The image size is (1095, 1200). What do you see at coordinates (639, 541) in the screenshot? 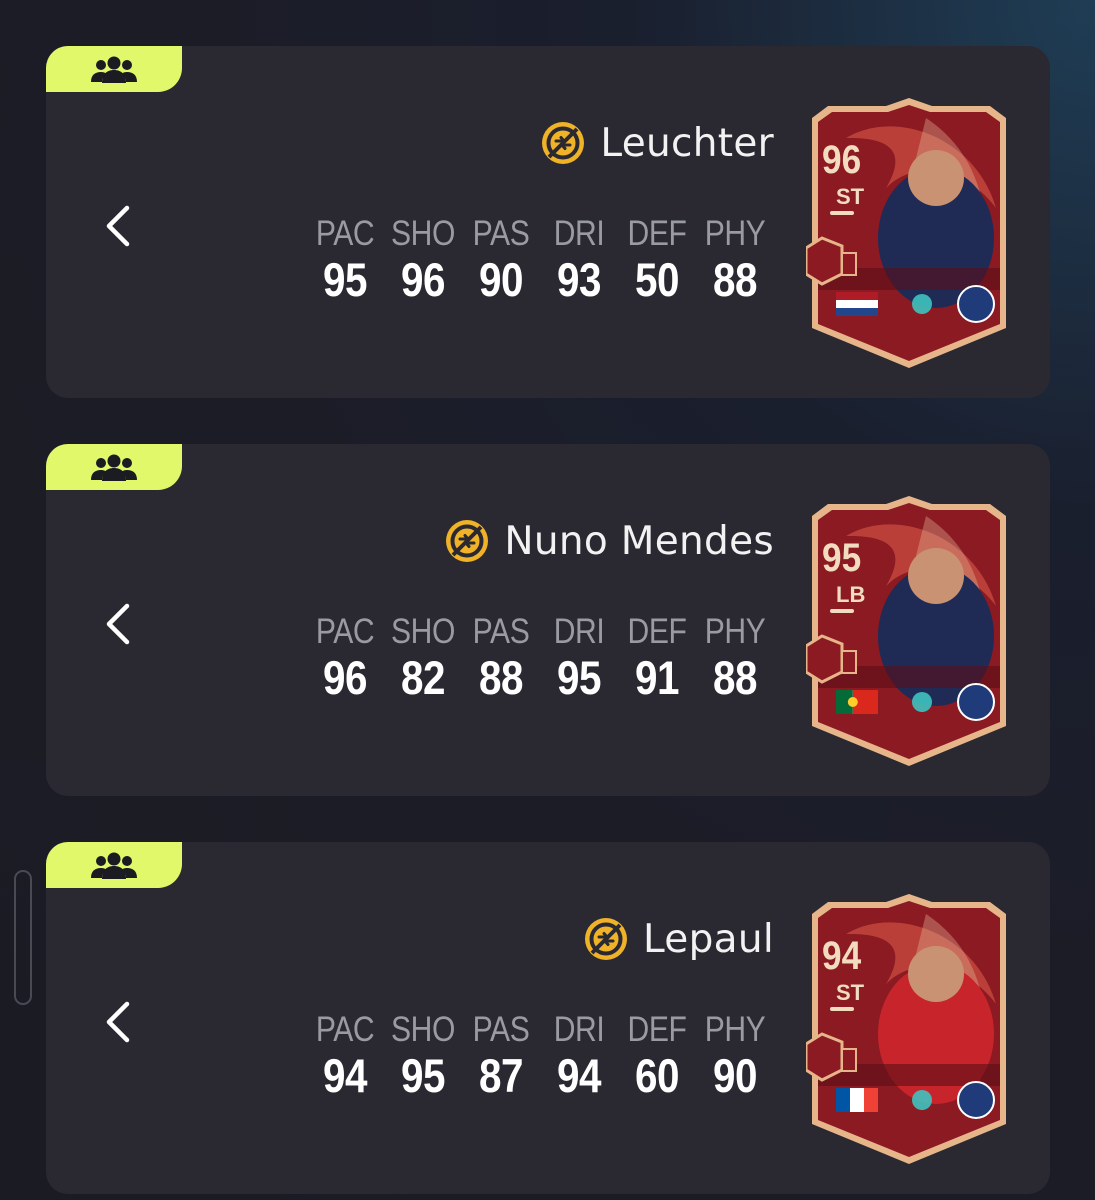
I see `player-name: Nuno Mendes` at bounding box center [639, 541].